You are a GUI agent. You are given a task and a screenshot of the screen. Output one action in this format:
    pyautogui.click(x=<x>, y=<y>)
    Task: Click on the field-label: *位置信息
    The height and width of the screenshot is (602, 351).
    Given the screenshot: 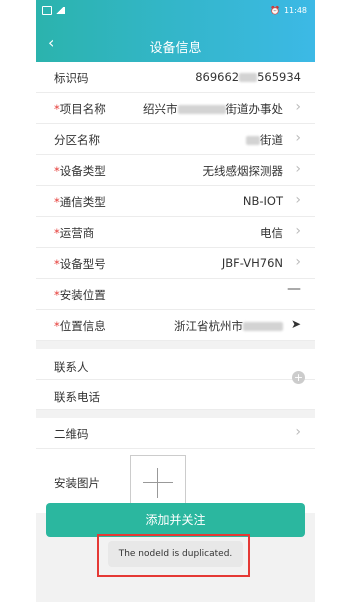 What is the action you would take?
    pyautogui.click(x=80, y=326)
    